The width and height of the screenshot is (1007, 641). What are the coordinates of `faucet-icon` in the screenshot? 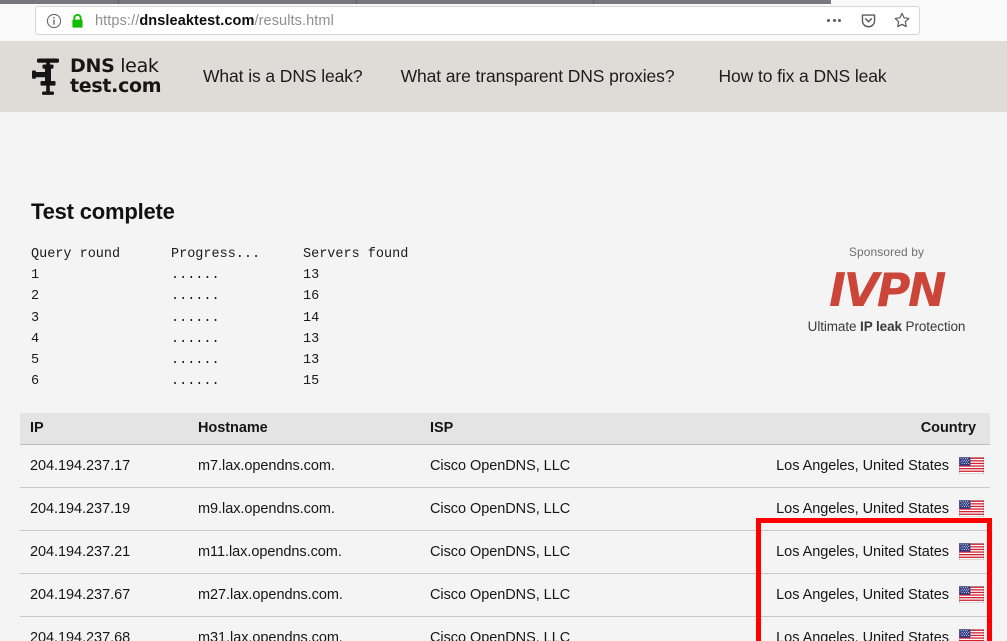 It's located at (48, 76).